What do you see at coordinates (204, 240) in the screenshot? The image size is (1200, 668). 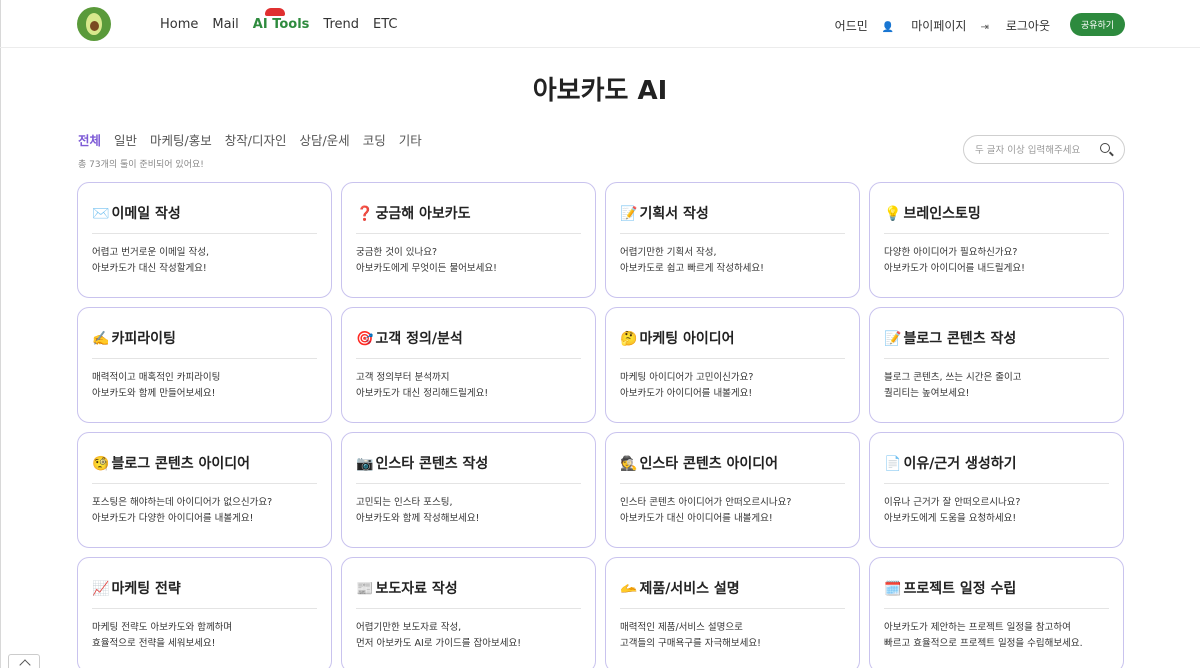 I see `tool-card-email: ✉️ 이메일 작성 어렵고 번거로운 이메일 작성, 아보카도가 대신 작성할게요!` at bounding box center [204, 240].